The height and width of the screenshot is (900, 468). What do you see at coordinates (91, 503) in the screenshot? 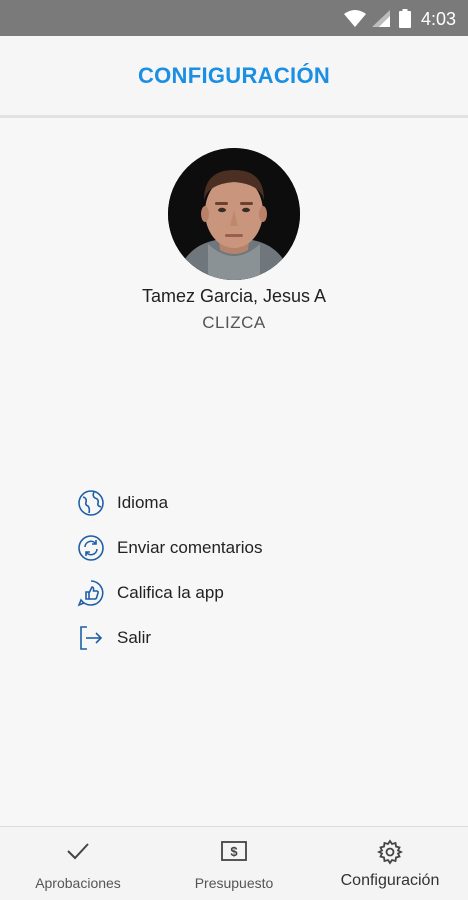
I see `globe-icon` at bounding box center [91, 503].